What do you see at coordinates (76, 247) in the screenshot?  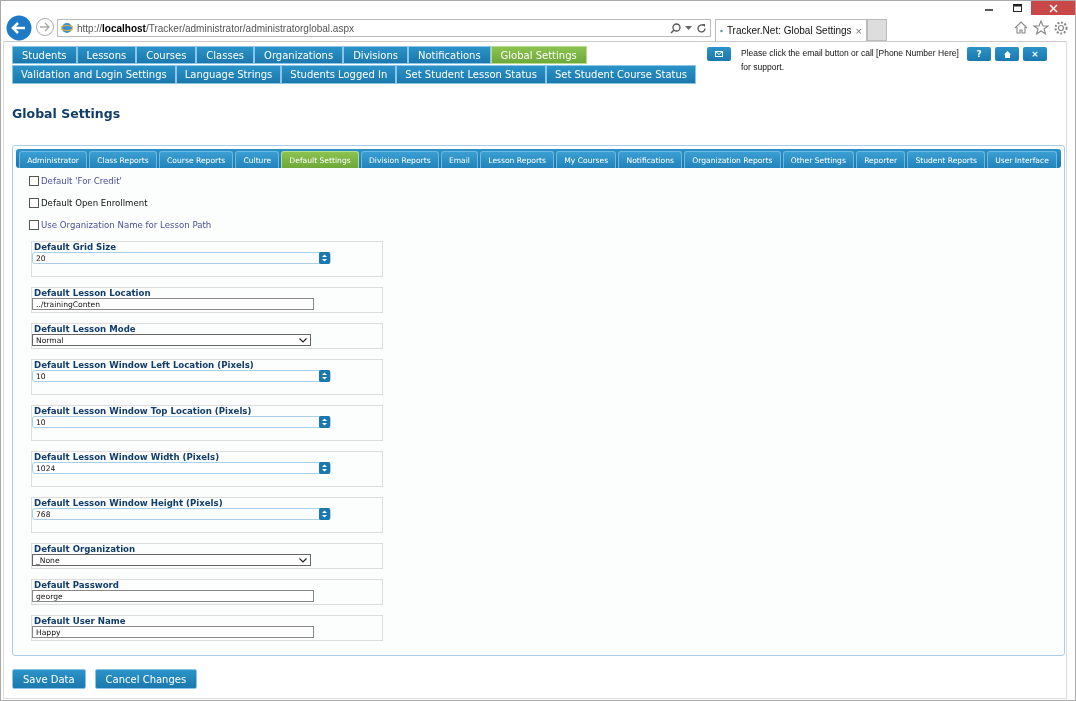 I see `field-label: Default Grid Size` at bounding box center [76, 247].